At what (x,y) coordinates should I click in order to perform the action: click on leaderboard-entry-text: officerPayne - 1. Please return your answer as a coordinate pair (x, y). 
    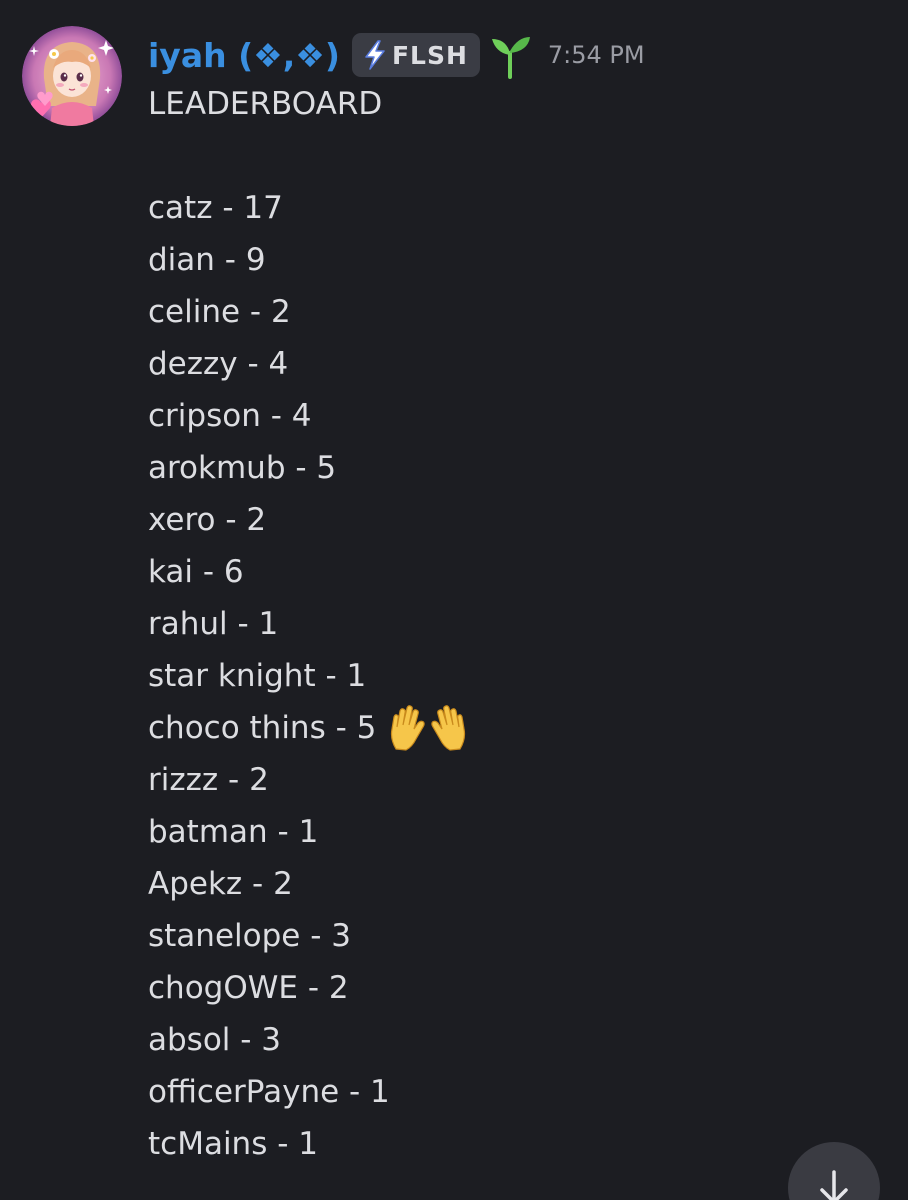
    Looking at the image, I should click on (269, 1092).